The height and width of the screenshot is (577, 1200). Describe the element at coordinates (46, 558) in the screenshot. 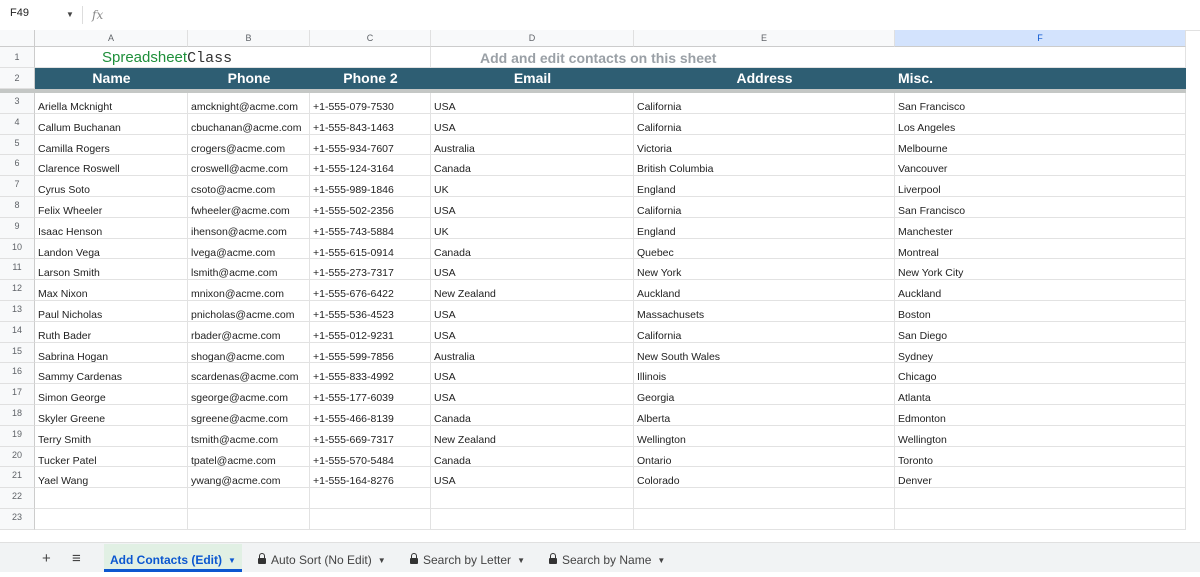

I see `add-sheet-icon: +` at that location.